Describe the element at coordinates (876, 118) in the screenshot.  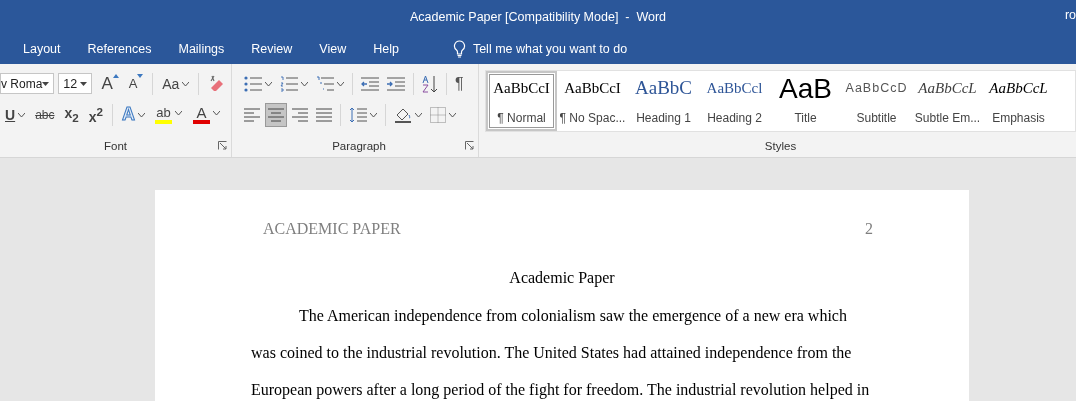
I see `style-name: Subtitle` at that location.